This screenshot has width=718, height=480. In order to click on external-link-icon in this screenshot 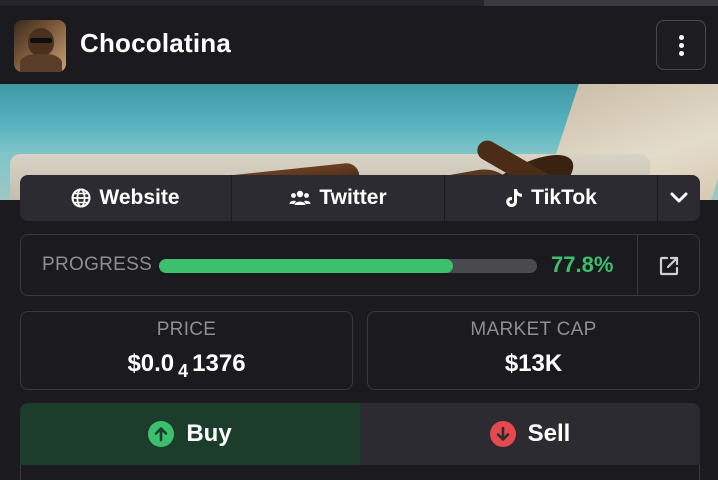, I will do `click(669, 266)`.